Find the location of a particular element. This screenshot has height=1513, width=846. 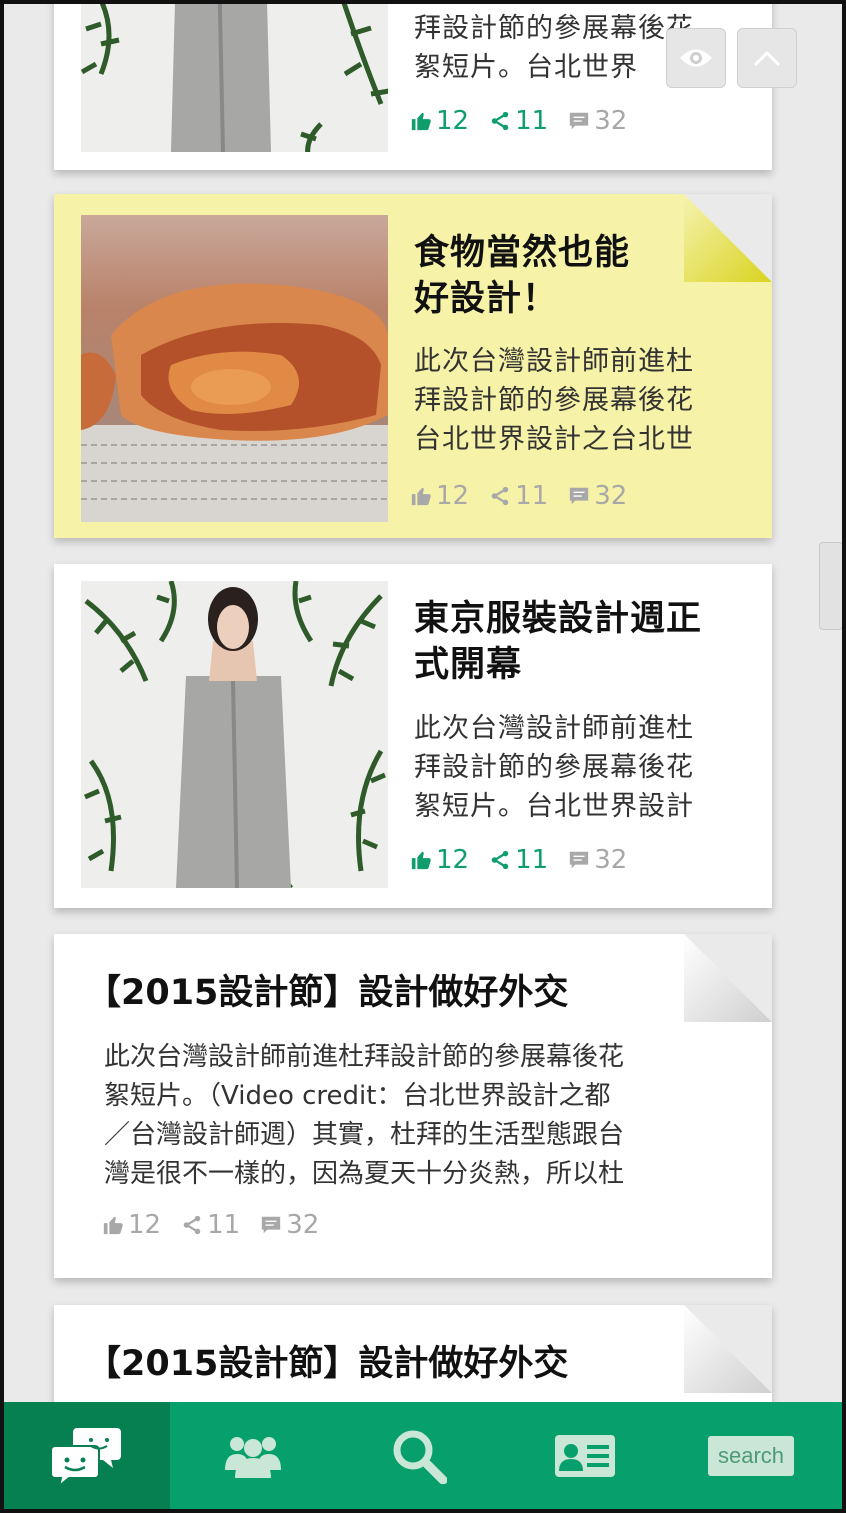

tab-chat is located at coordinates (87, 1455).